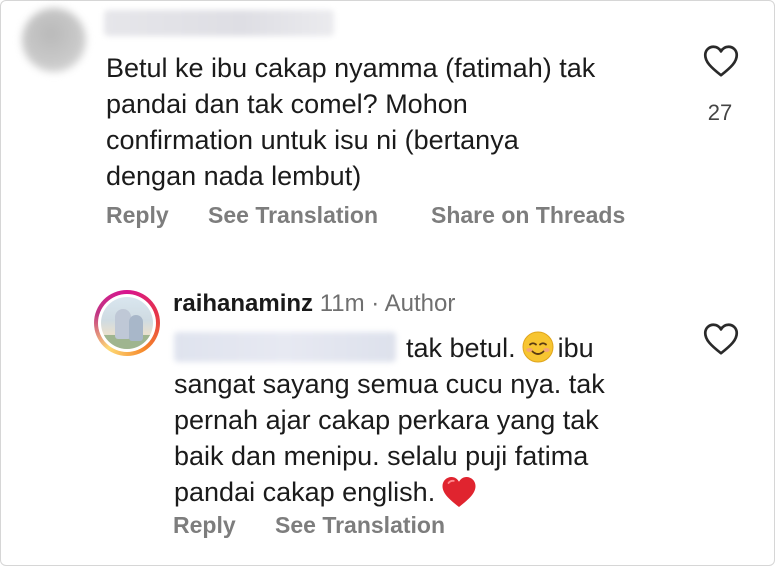 This screenshot has height=566, width=775. What do you see at coordinates (219, 23) in the screenshot?
I see `commenter-name-blurred` at bounding box center [219, 23].